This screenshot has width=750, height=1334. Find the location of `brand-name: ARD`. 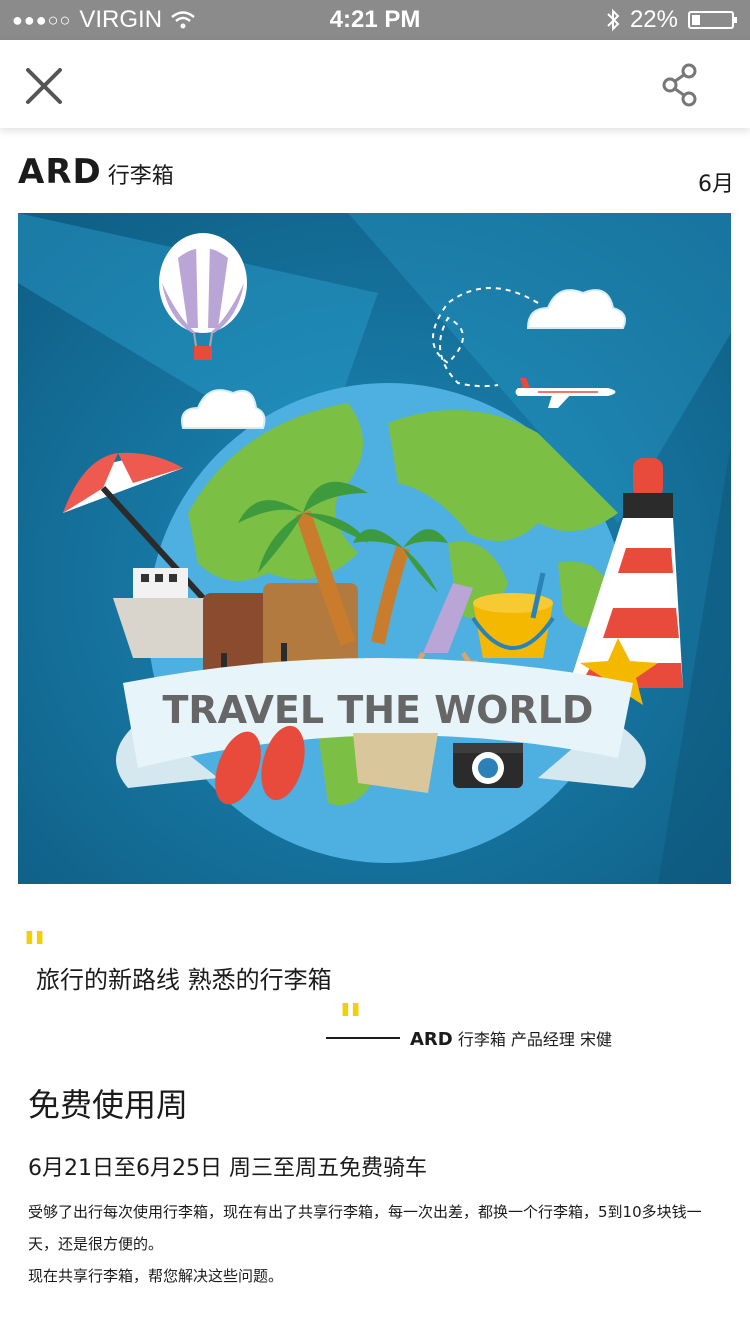

brand-name: ARD is located at coordinates (60, 172).